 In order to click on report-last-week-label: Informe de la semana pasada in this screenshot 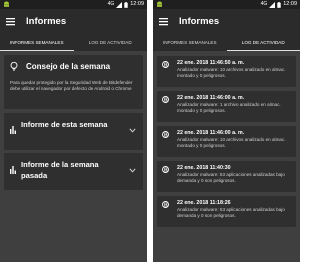, I will do `click(60, 170)`.